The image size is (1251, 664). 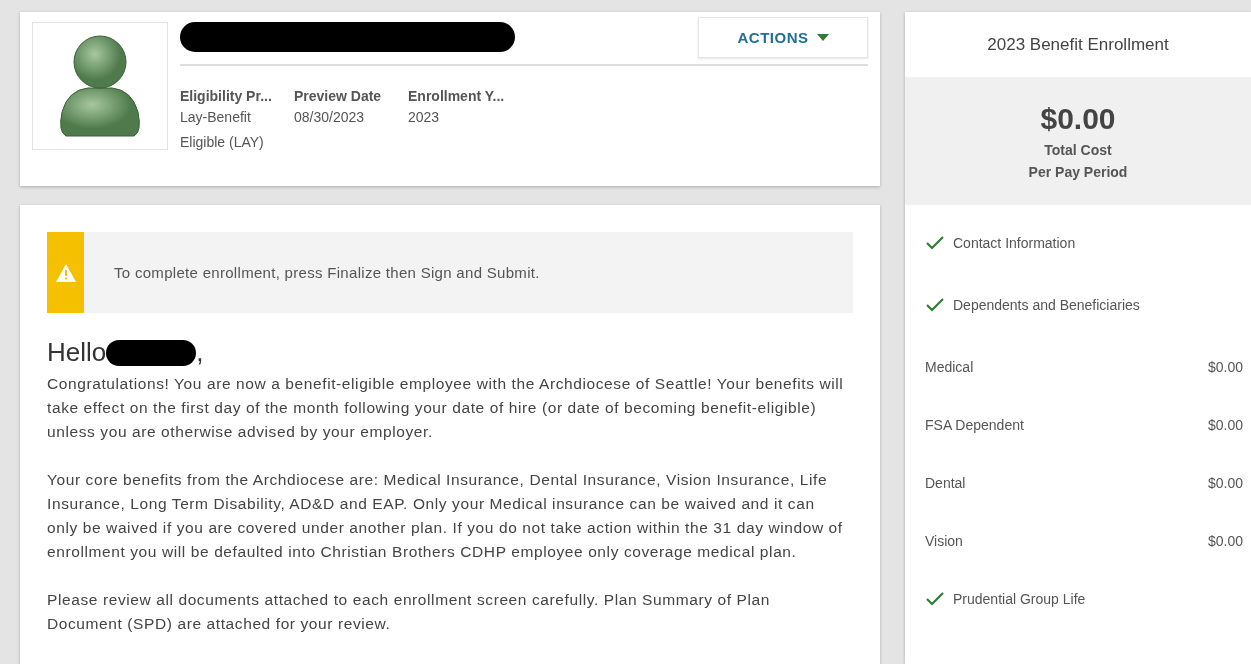 I want to click on caret-icon, so click(x=822, y=37).